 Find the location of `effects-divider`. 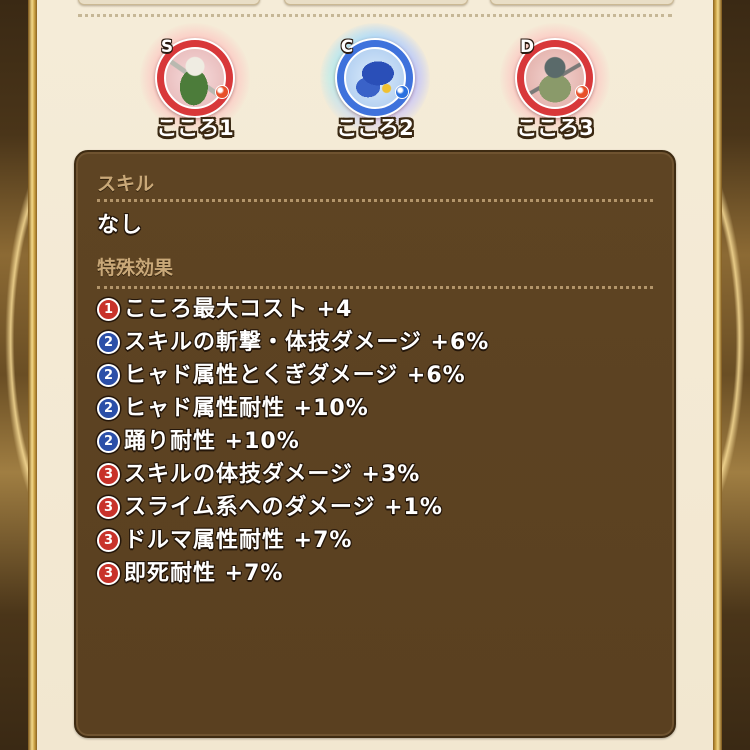

effects-divider is located at coordinates (375, 287).